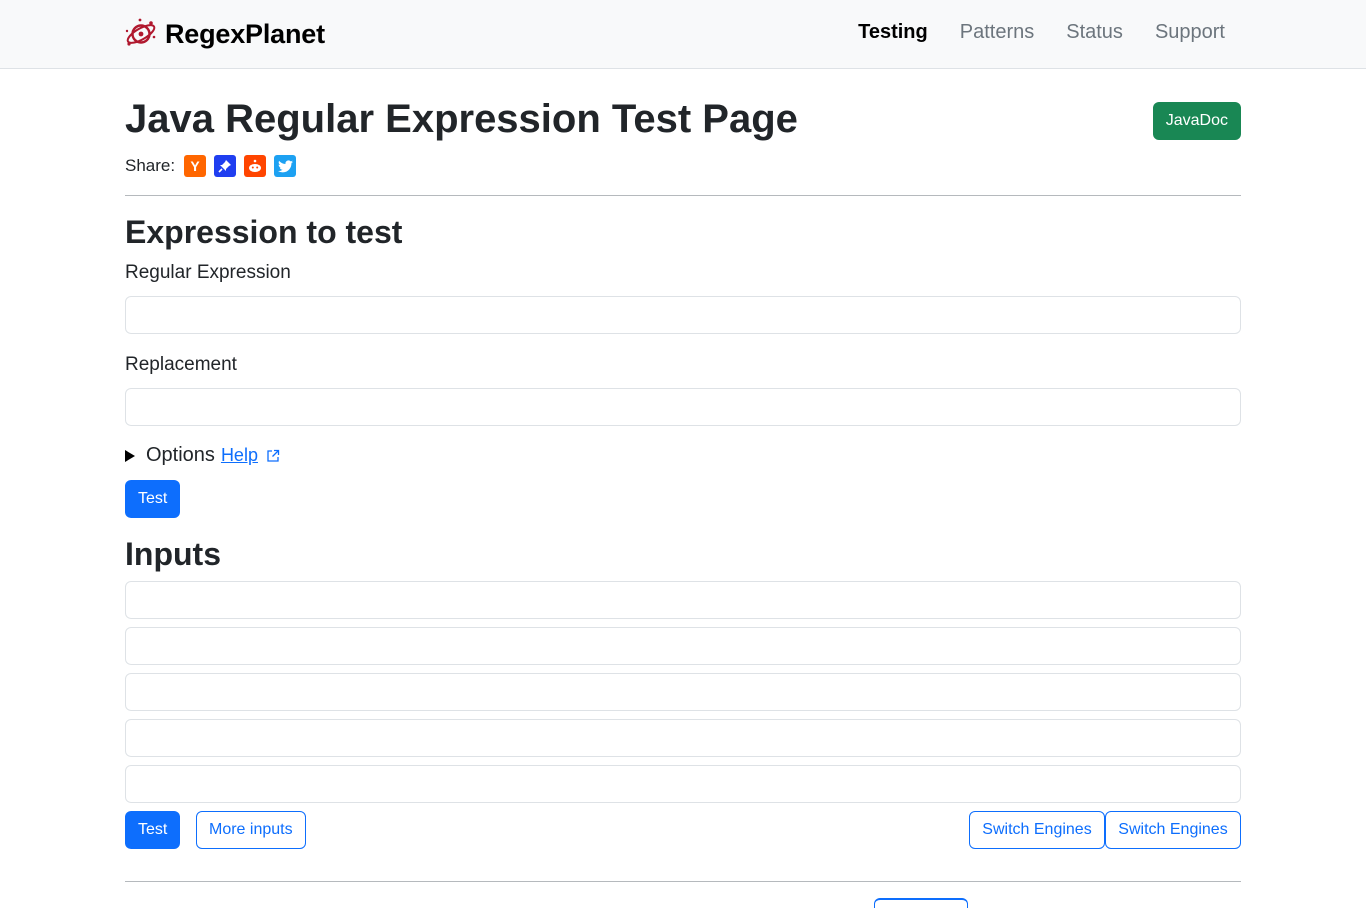  I want to click on regex-label: Regular Expression, so click(208, 272).